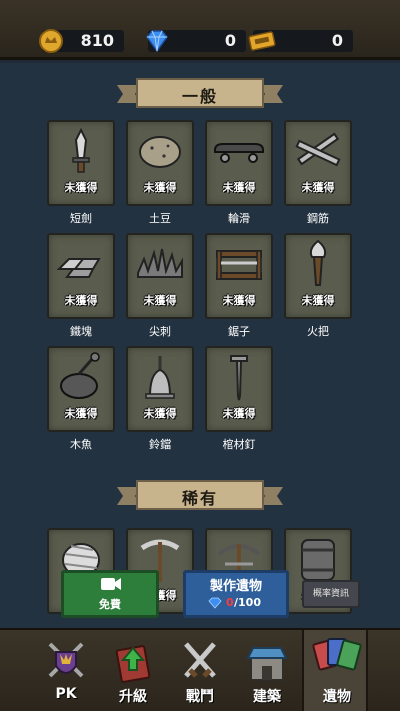 This screenshot has height=711, width=400. I want to click on nav-label-pk: PK, so click(66, 694).